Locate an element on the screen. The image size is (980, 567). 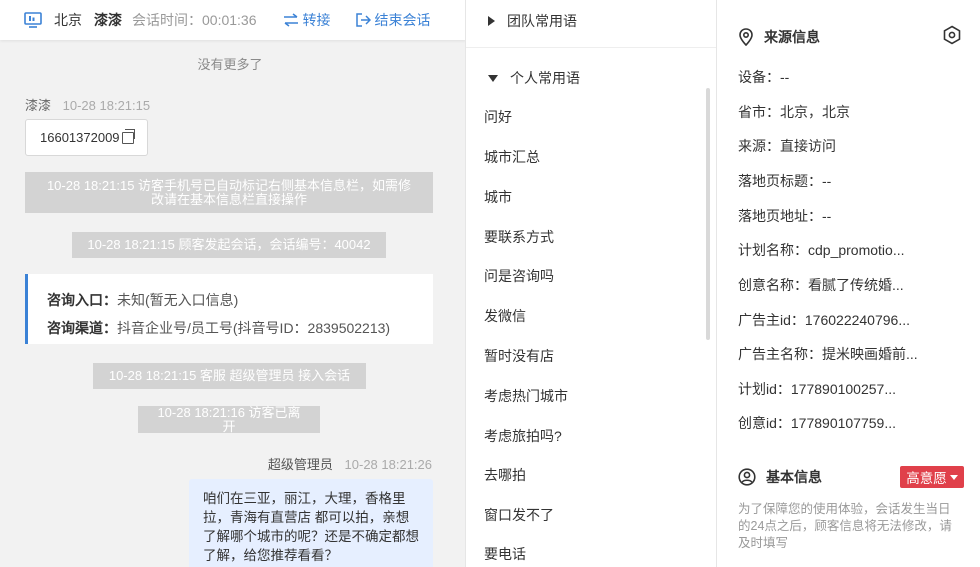
intent-level-dropdown: 高意愿 is located at coordinates (932, 477).